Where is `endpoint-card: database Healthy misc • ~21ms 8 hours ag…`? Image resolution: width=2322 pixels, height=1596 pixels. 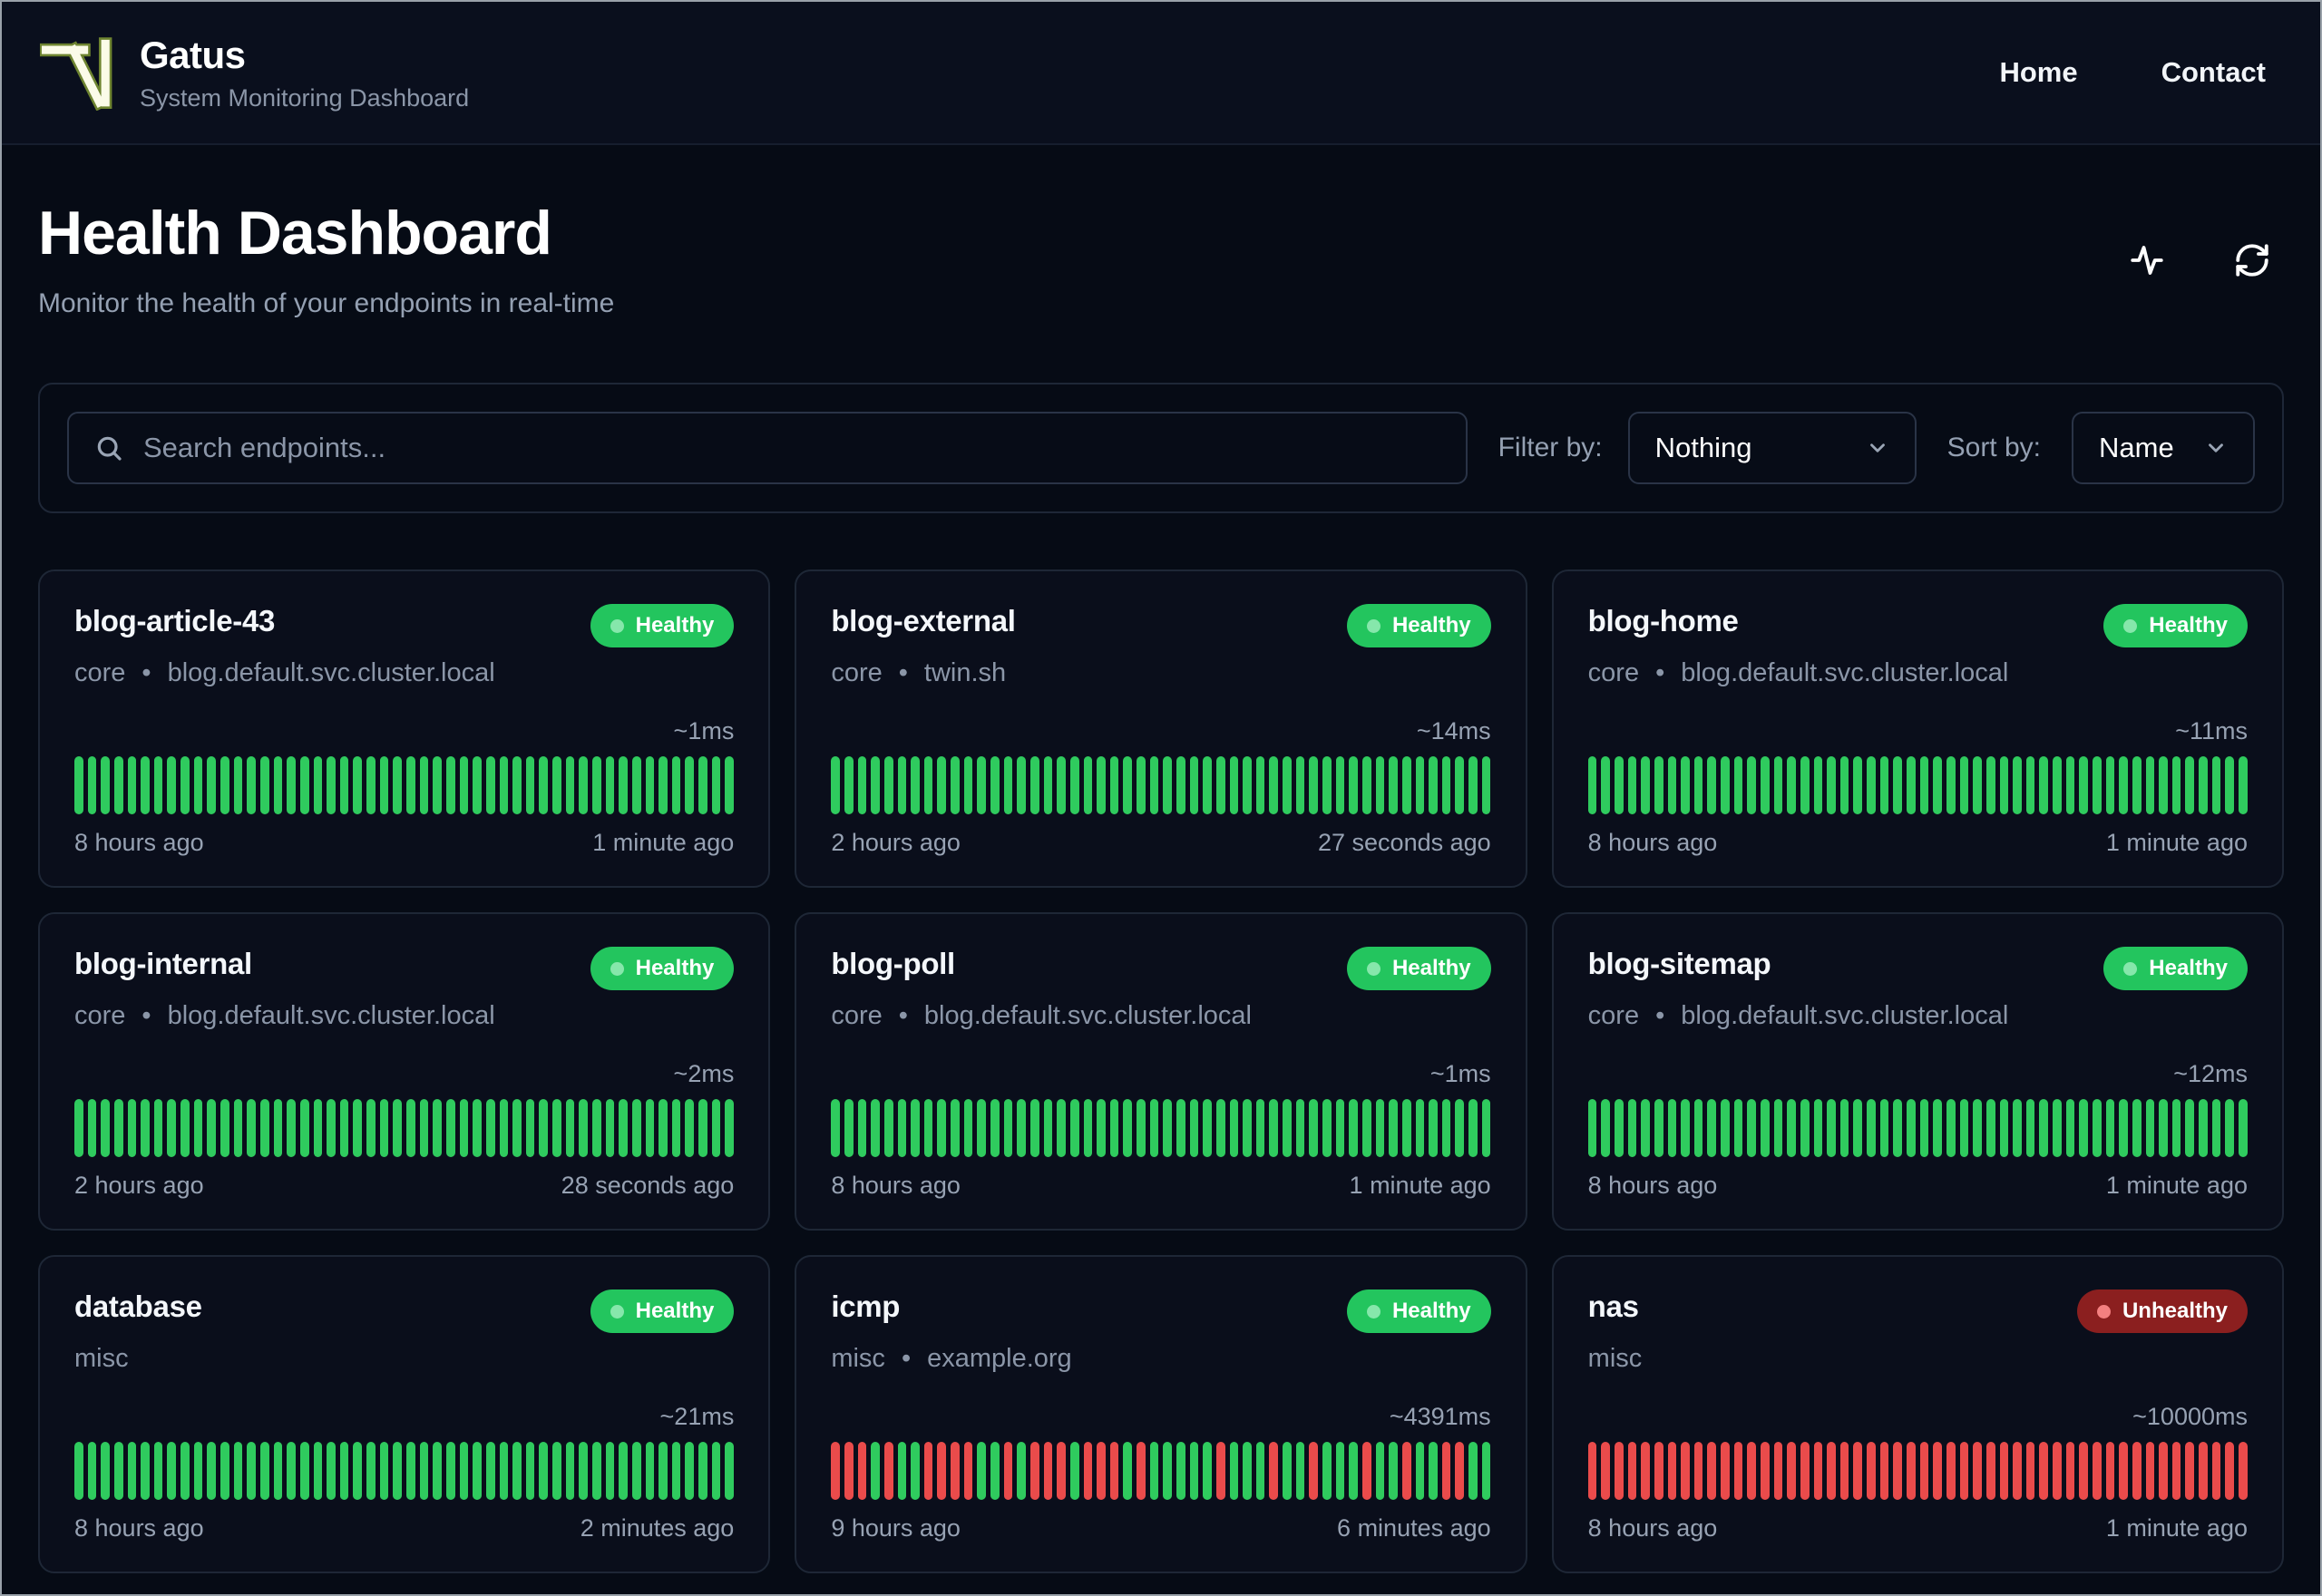
endpoint-card: database Healthy misc • ~21ms 8 hours ag… is located at coordinates (404, 1414).